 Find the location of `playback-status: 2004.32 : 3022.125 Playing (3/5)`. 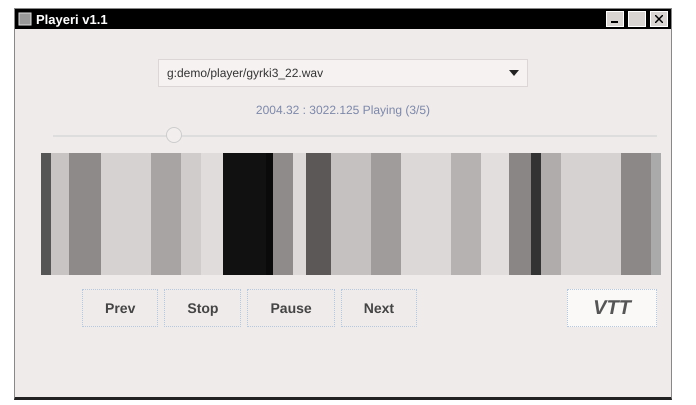

playback-status: 2004.32 : 3022.125 Playing (3/5) is located at coordinates (343, 110).